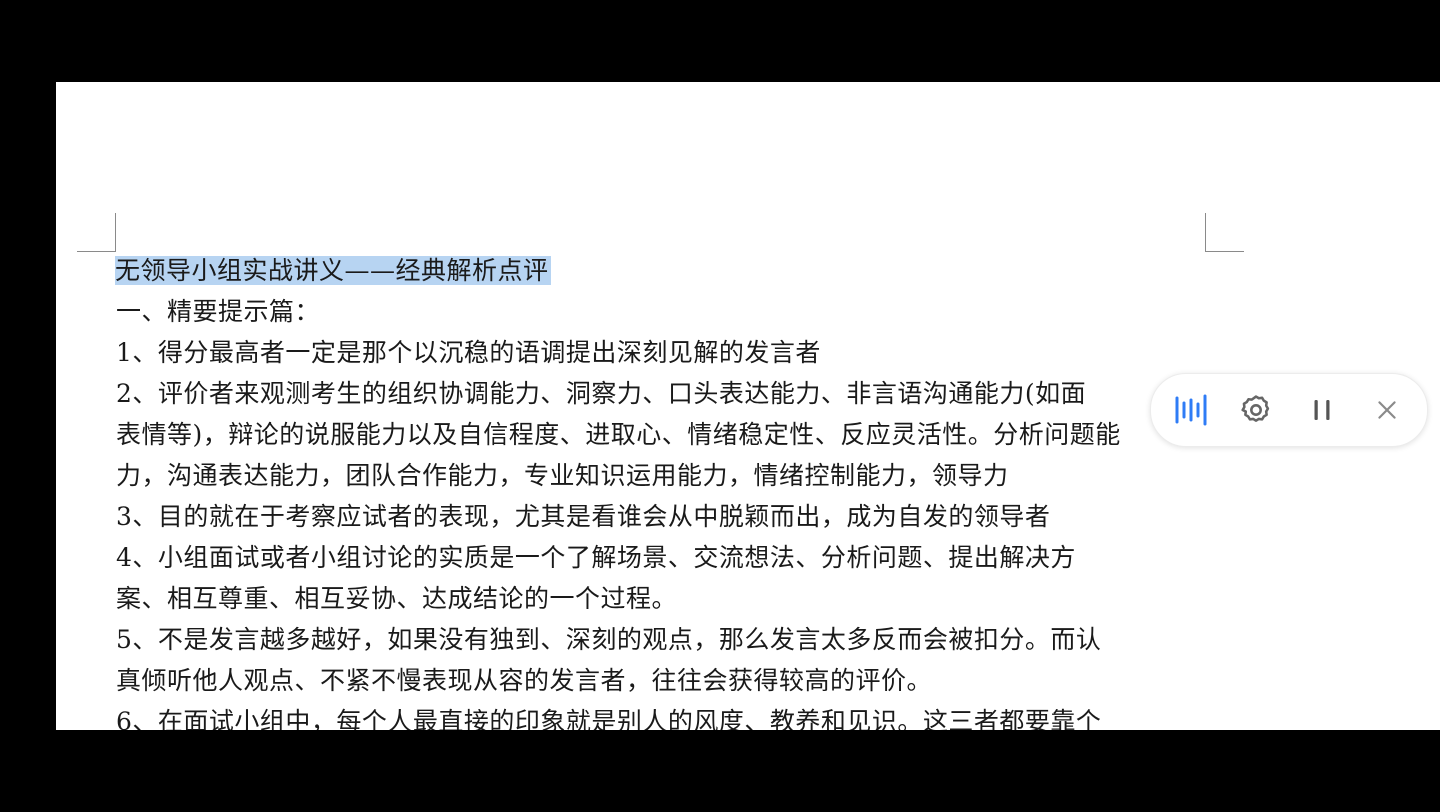  I want to click on margin-corner-top-left, so click(96, 232).